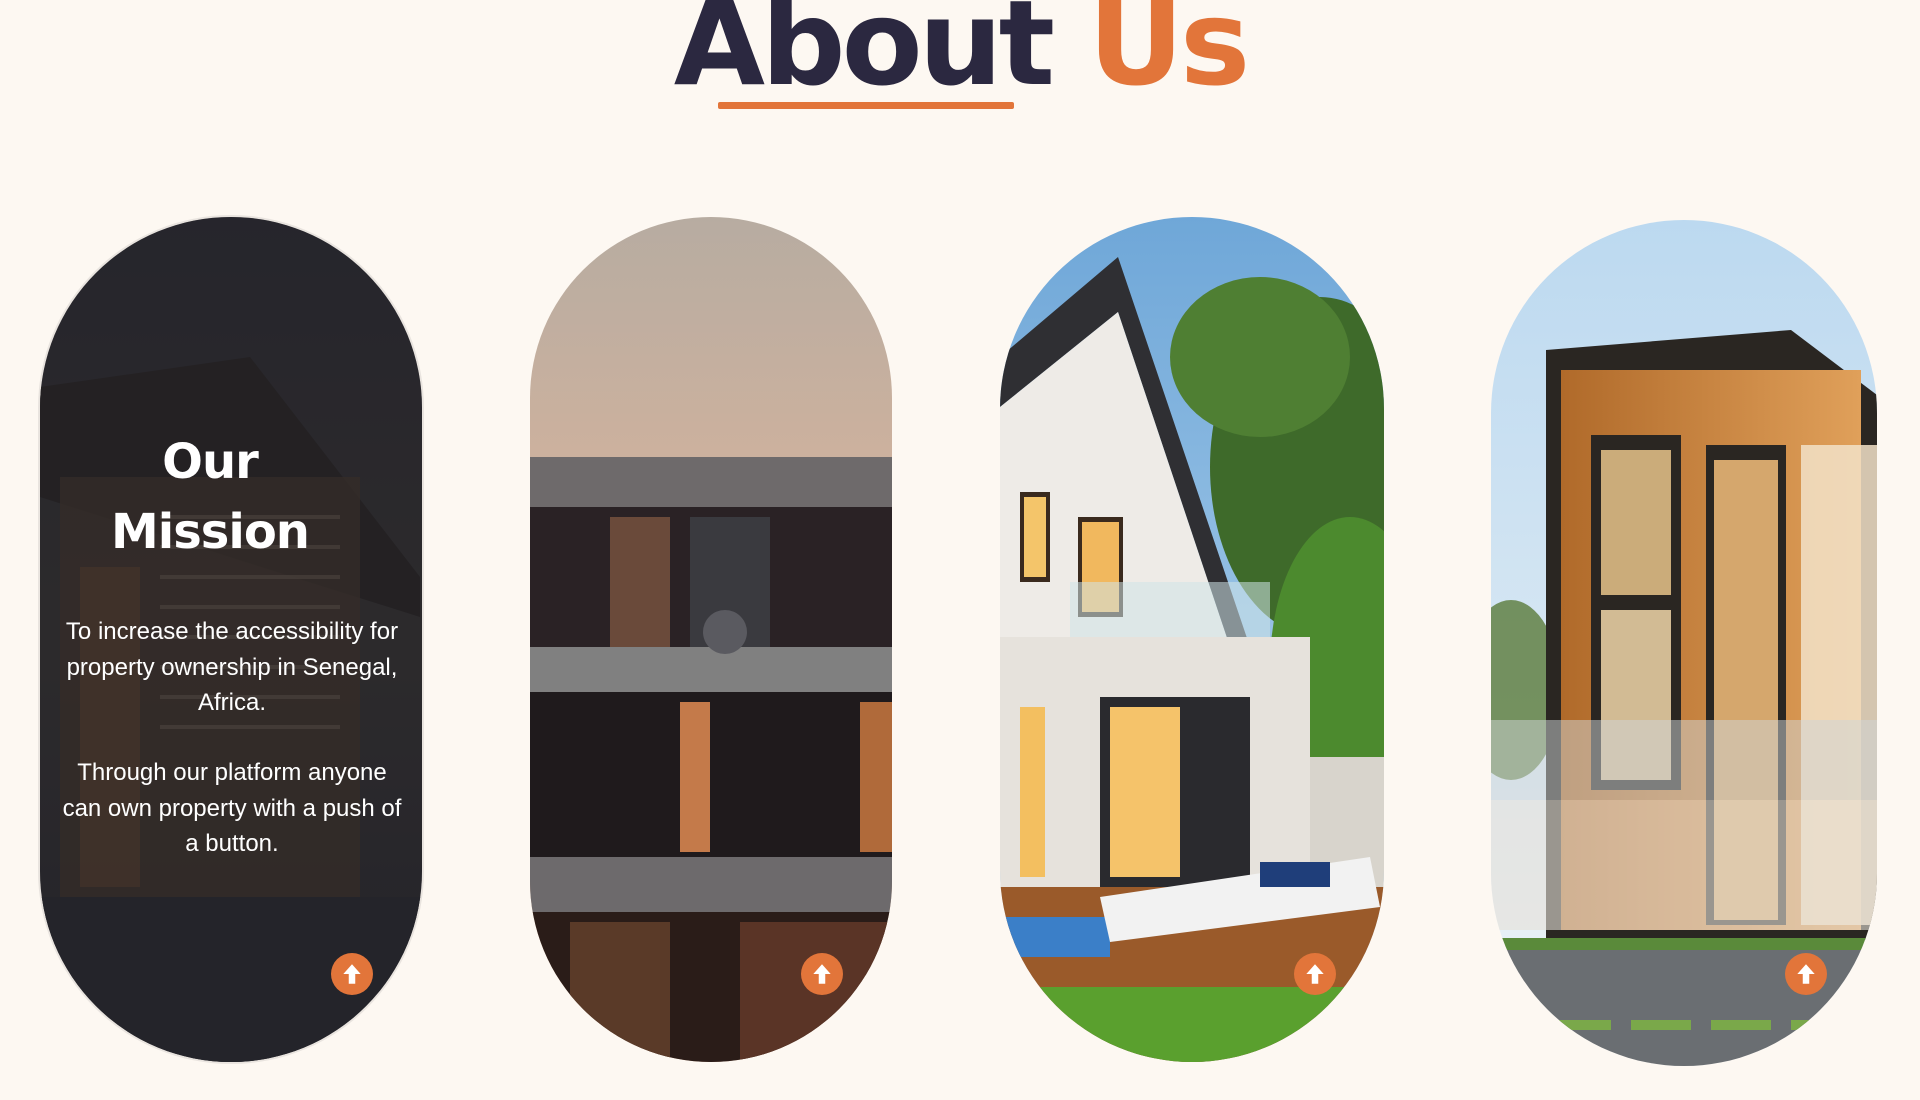 This screenshot has width=1920, height=1100. Describe the element at coordinates (210, 462) in the screenshot. I see `mission-title-line1: Our` at that location.